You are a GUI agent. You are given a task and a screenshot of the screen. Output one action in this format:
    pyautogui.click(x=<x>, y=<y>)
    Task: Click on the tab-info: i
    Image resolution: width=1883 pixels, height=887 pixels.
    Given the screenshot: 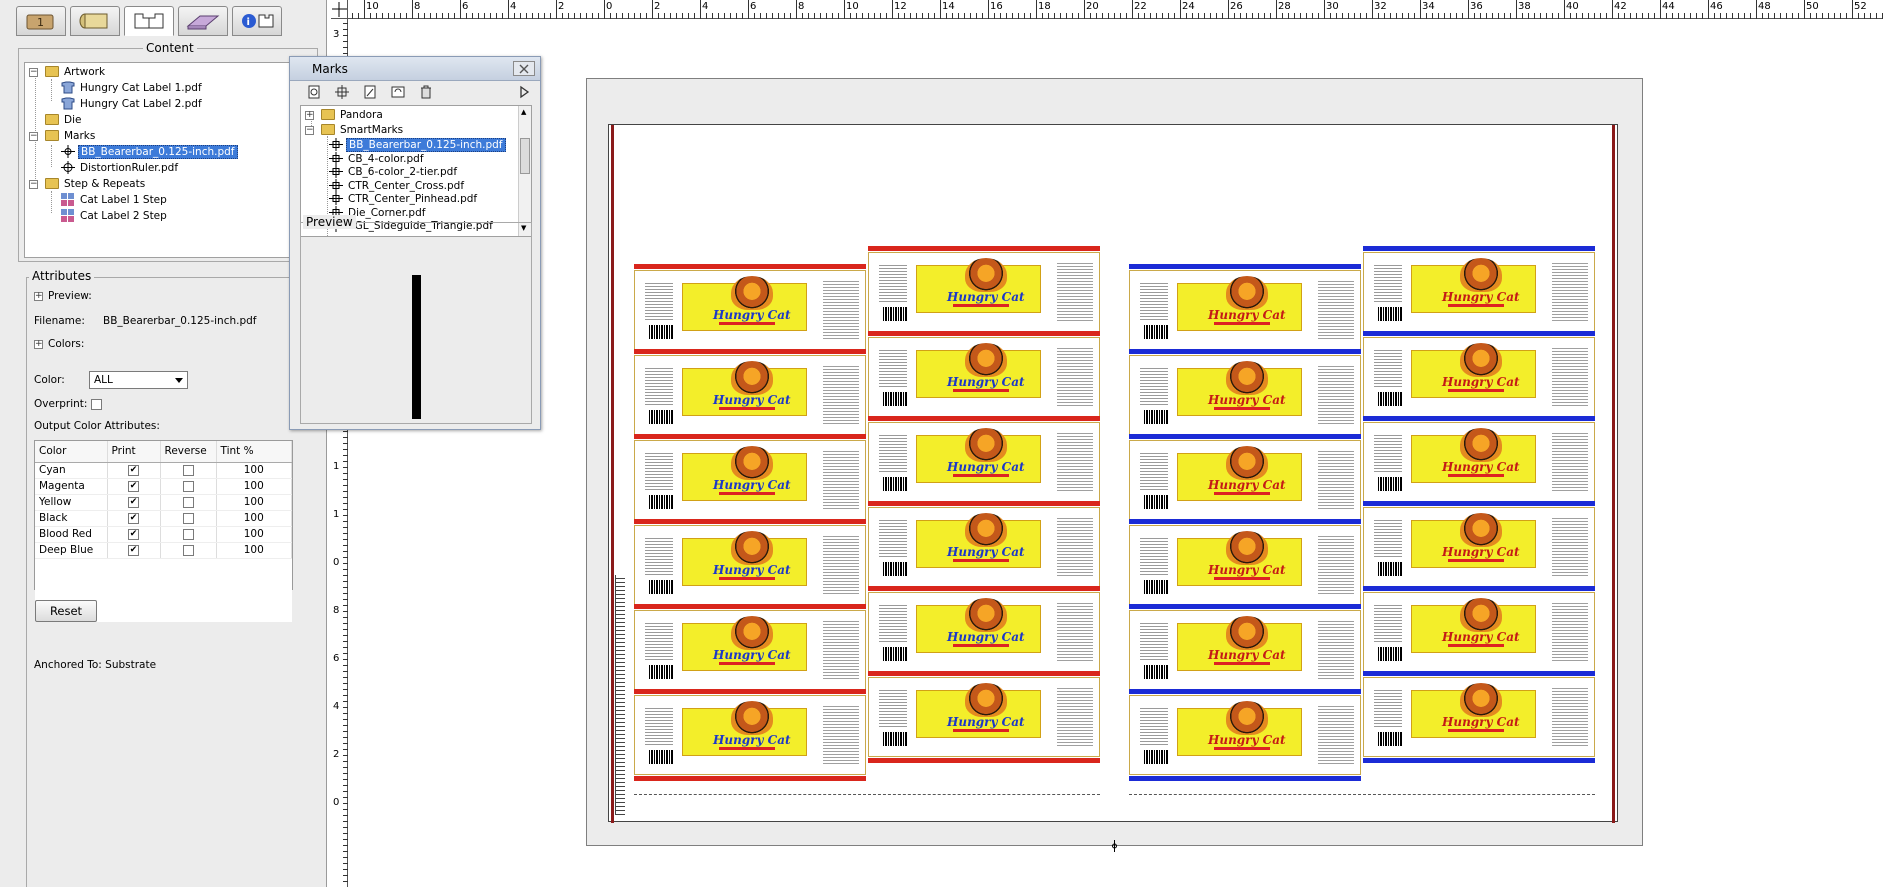 What is the action you would take?
    pyautogui.click(x=257, y=21)
    